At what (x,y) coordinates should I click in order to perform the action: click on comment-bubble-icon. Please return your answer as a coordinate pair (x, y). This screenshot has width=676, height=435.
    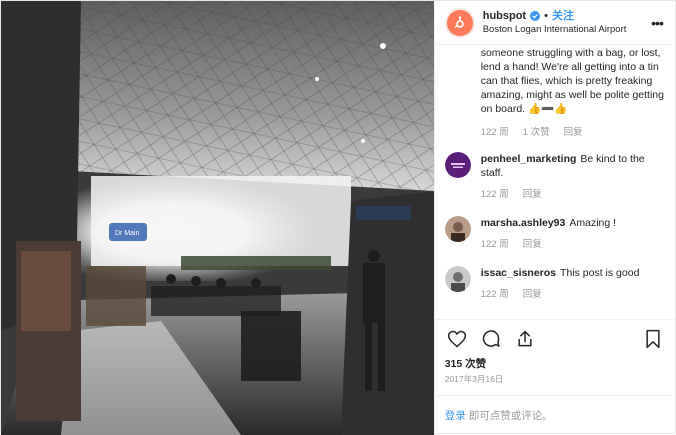
    Looking at the image, I should click on (491, 338).